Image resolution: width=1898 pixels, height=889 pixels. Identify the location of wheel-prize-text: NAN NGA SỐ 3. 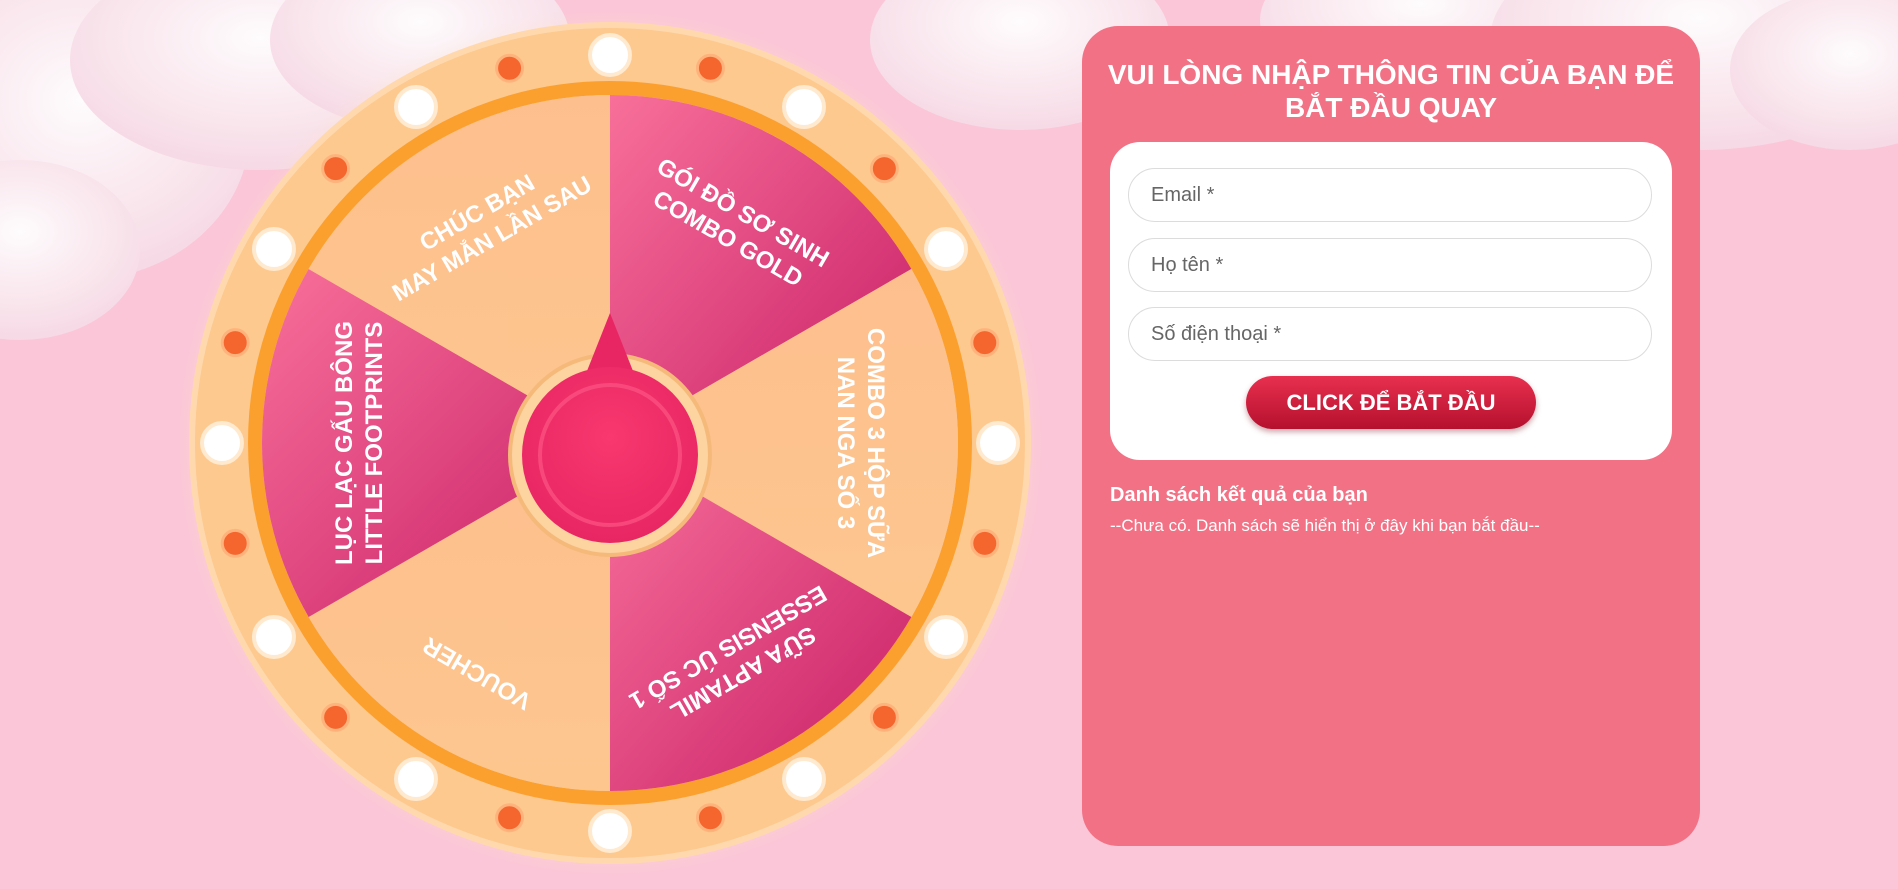
(846, 443).